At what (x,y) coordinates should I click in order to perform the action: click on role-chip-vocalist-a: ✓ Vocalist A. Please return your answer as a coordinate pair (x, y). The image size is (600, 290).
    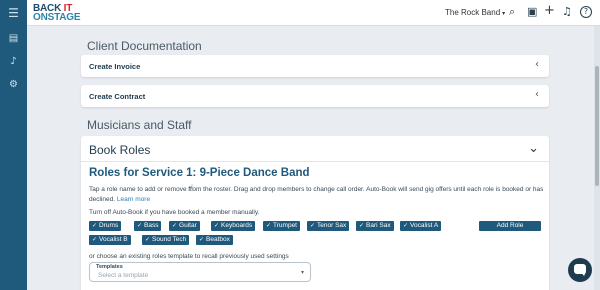
    Looking at the image, I should click on (421, 226).